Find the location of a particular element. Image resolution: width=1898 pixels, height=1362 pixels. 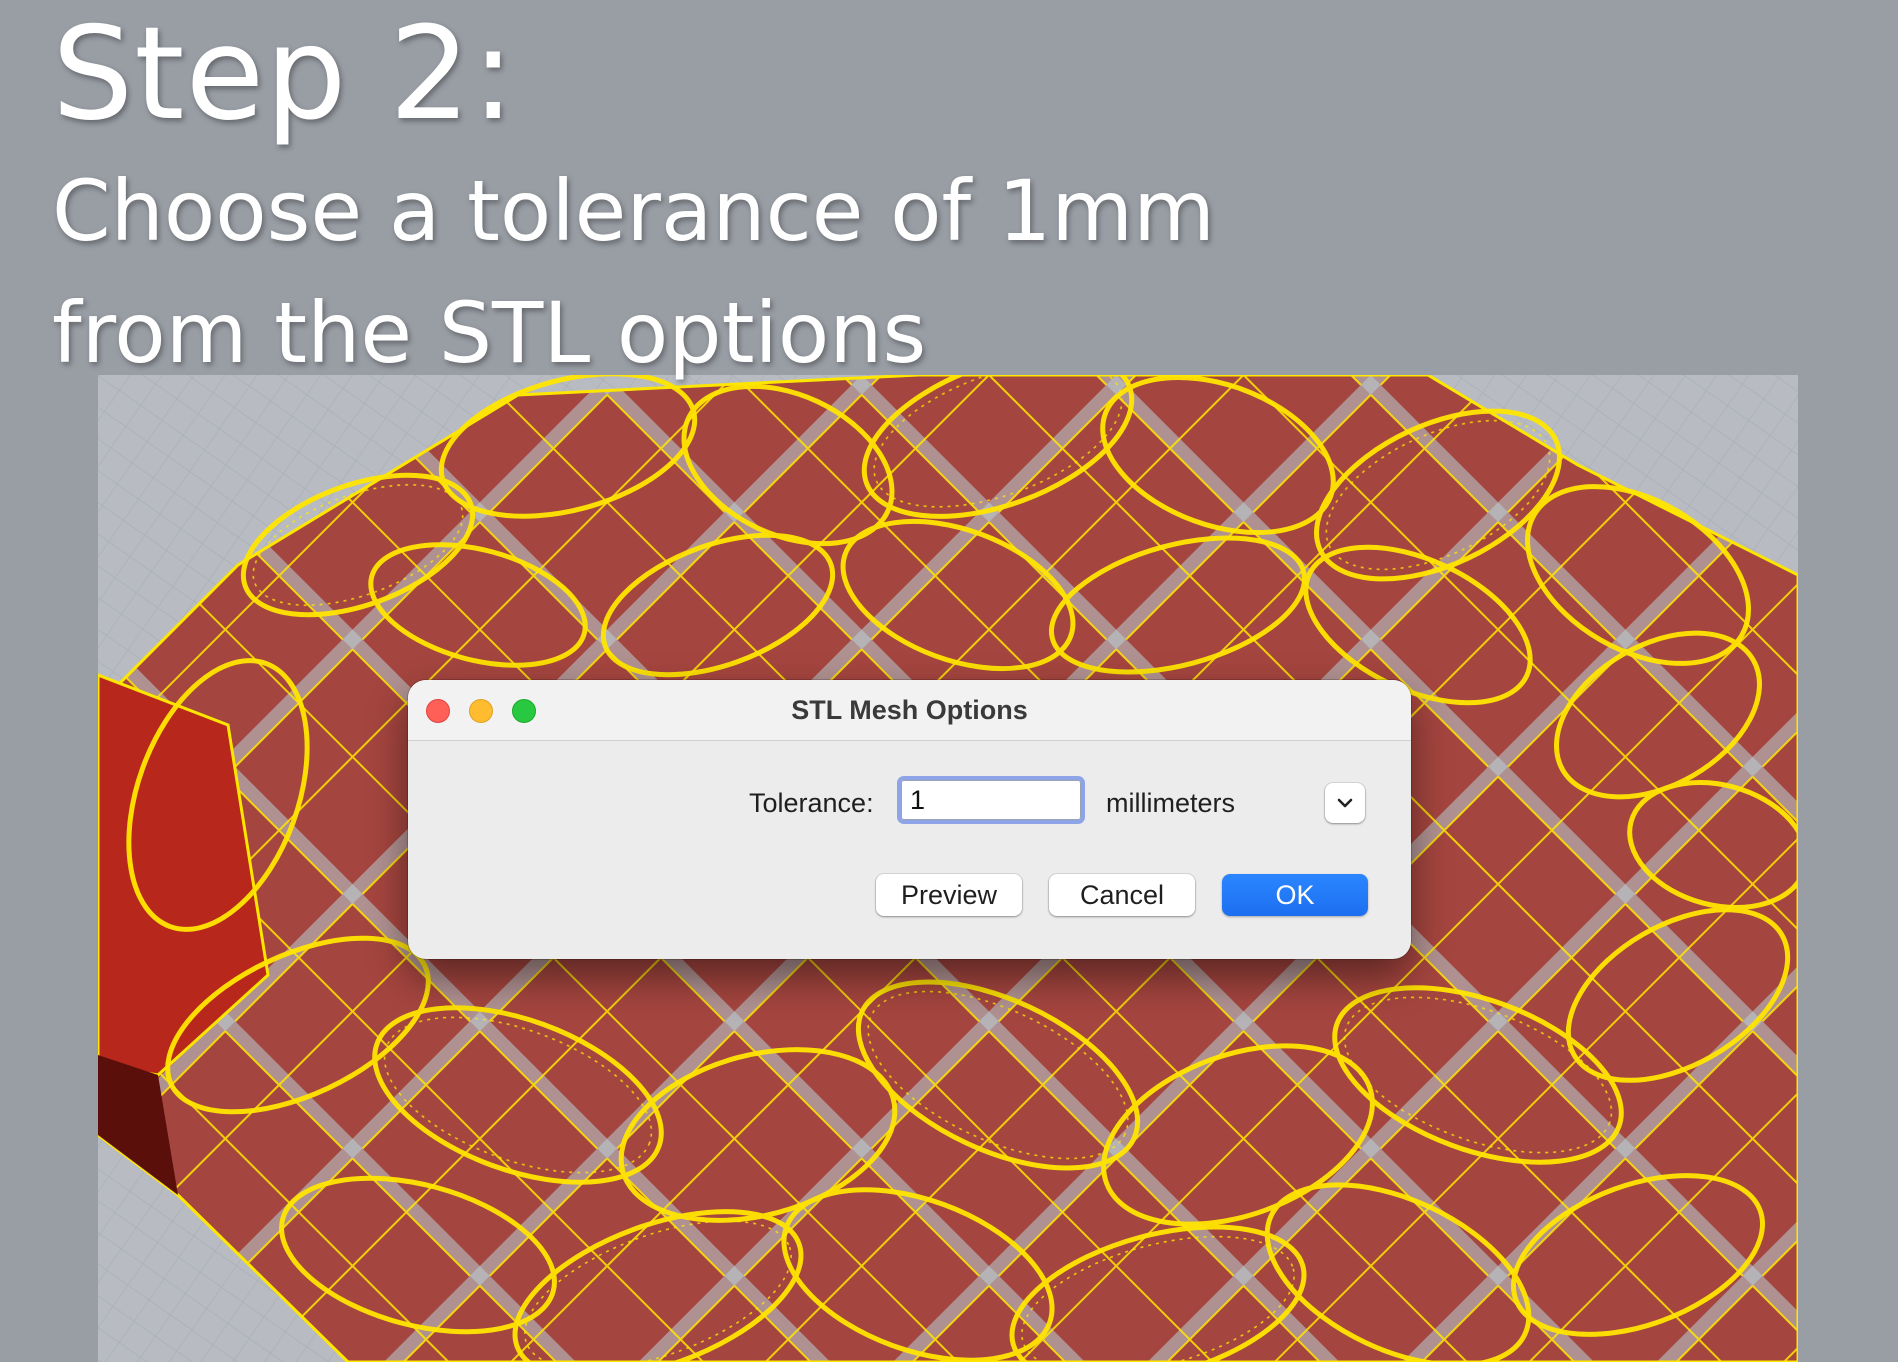

tolerance-input is located at coordinates (991, 800).